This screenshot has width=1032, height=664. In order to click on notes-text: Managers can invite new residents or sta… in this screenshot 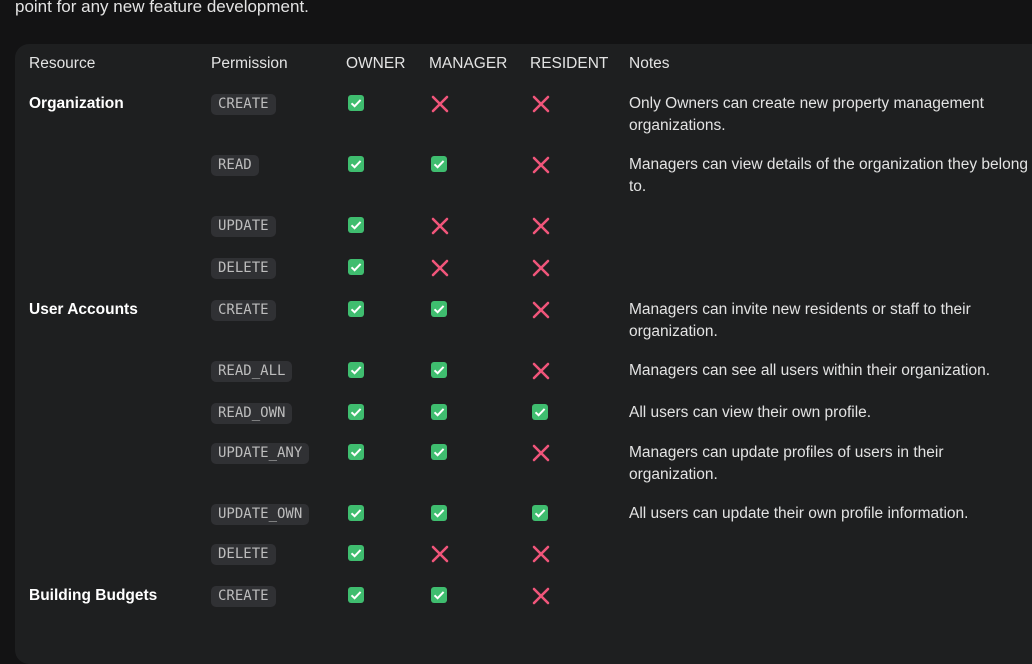, I will do `click(800, 320)`.